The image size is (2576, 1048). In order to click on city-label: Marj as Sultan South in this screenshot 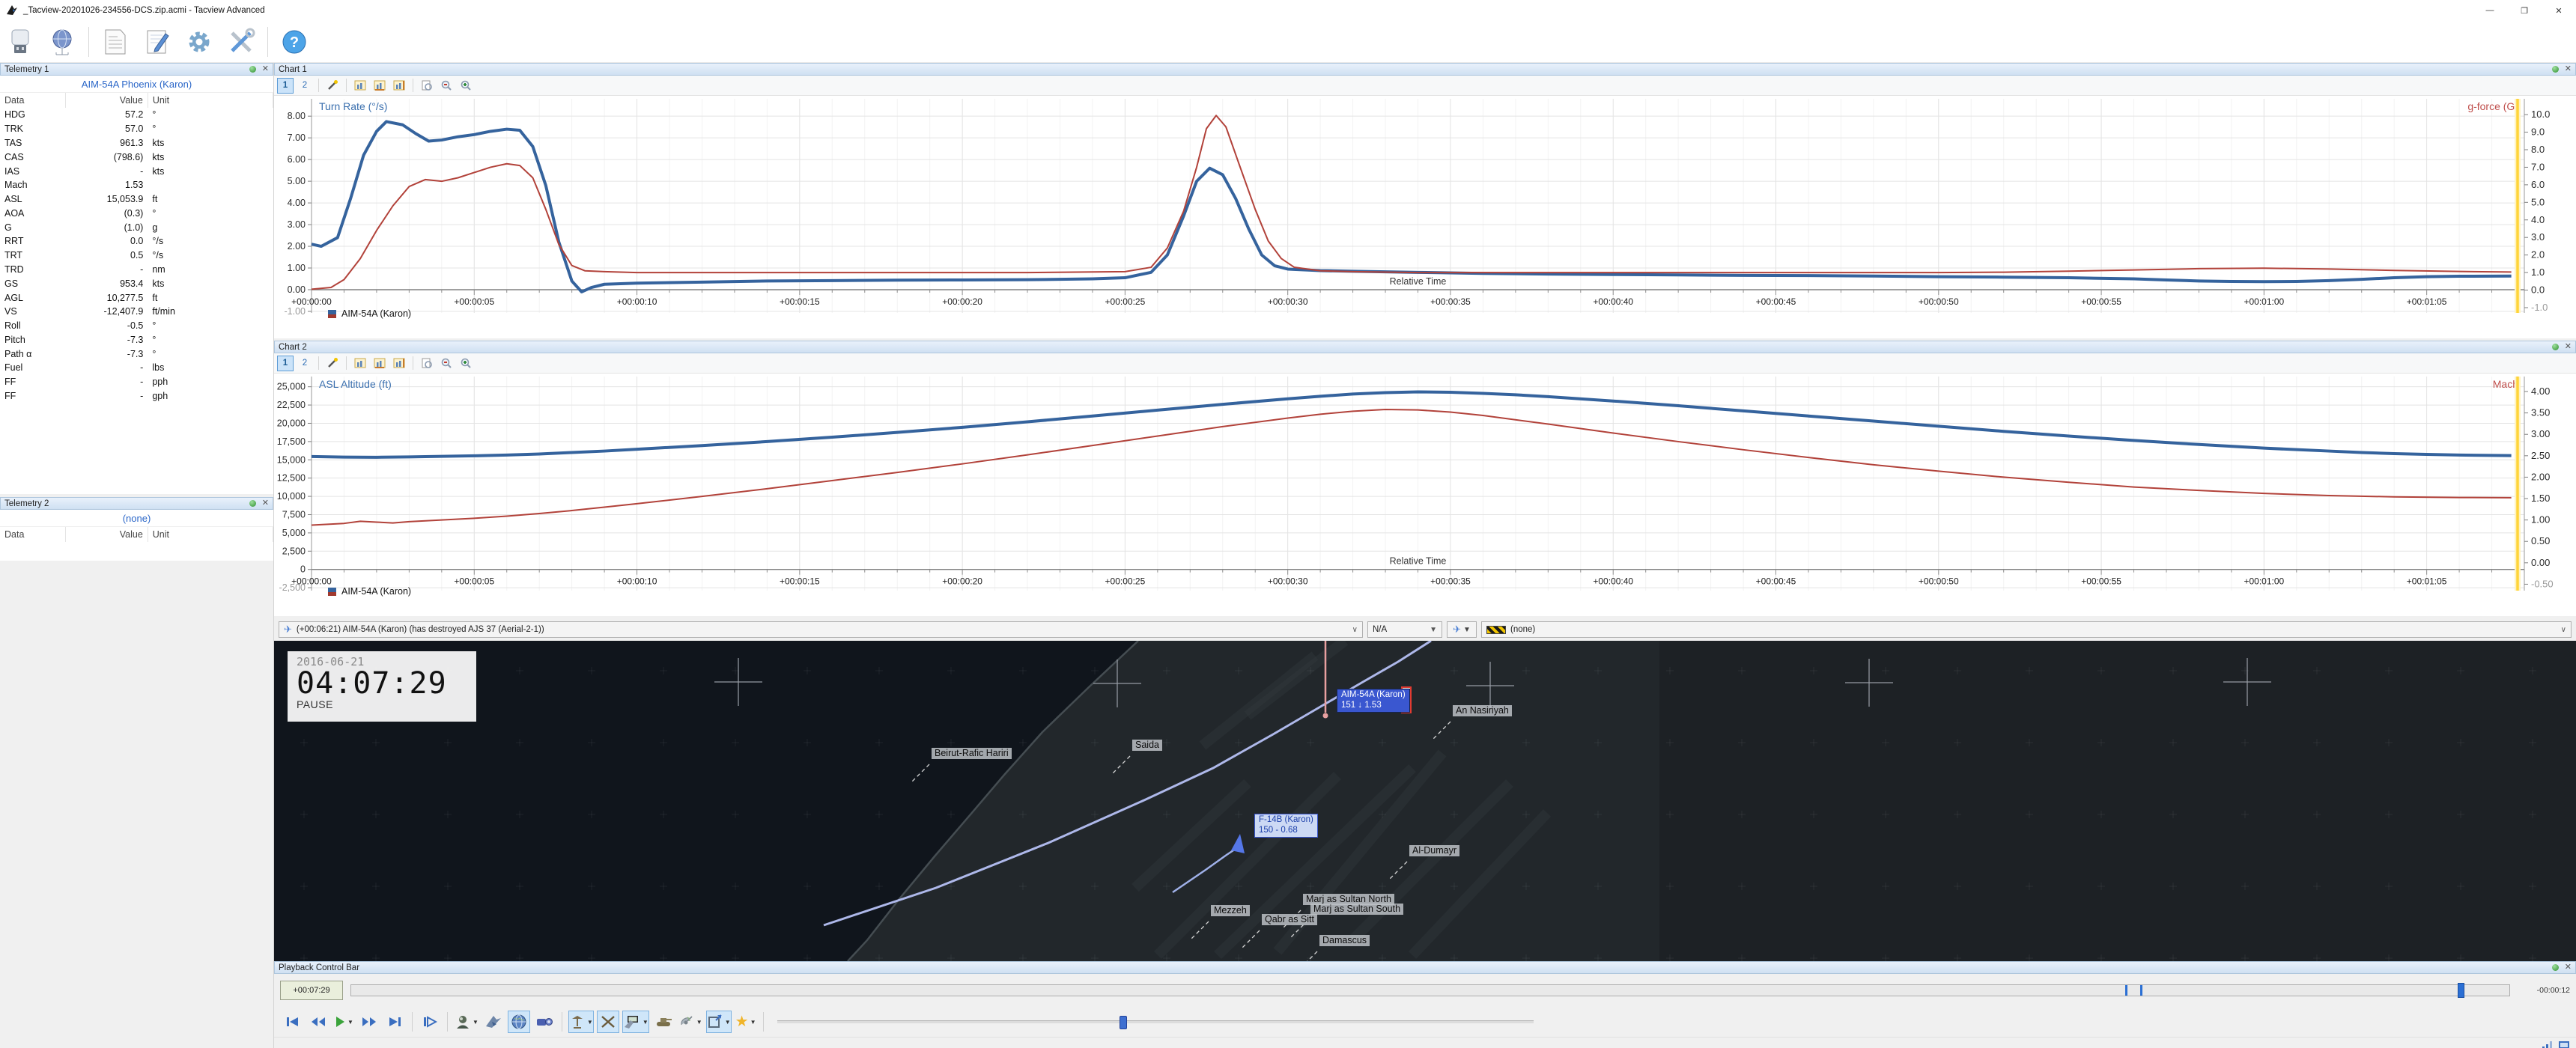, I will do `click(1357, 909)`.